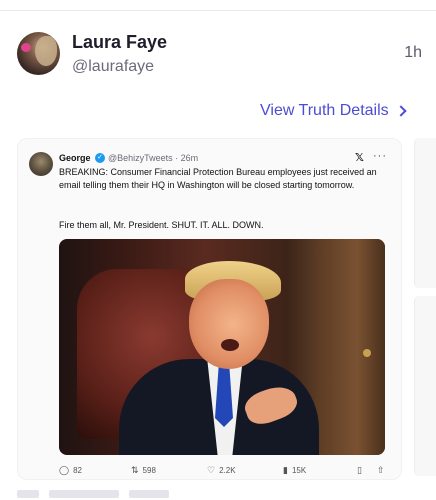  Describe the element at coordinates (425, 213) in the screenshot. I see `next-card-peek` at that location.